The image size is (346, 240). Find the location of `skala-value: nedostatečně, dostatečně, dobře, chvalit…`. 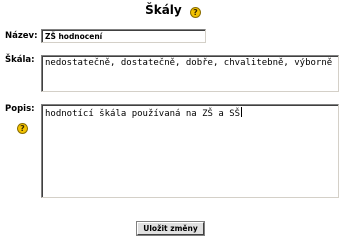

skala-value: nedostatečně, dostatečně, dobře, chvalit… is located at coordinates (189, 63).